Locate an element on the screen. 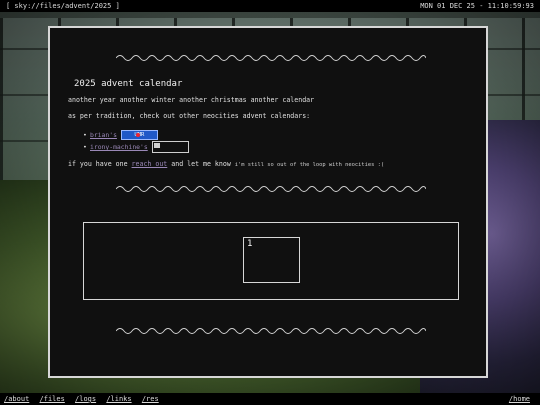 The image size is (540, 405). brians-badge: UMR is located at coordinates (139, 135).